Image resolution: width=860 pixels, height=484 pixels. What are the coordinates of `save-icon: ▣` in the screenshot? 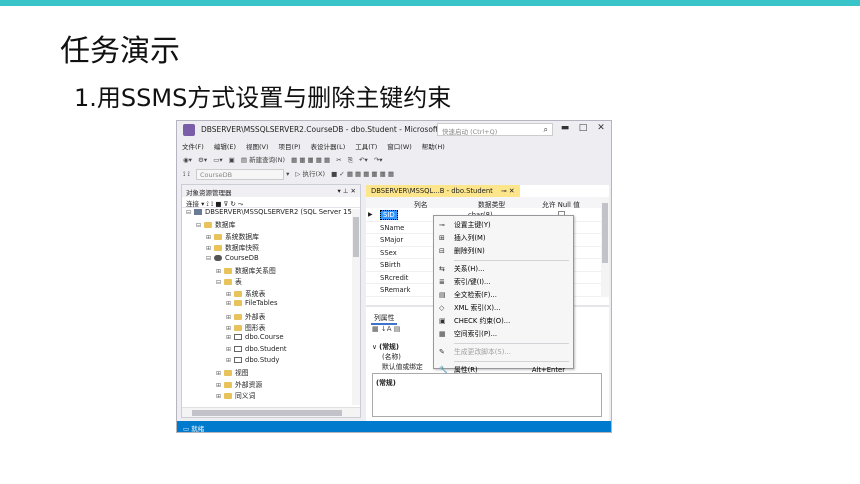 It's located at (232, 160).